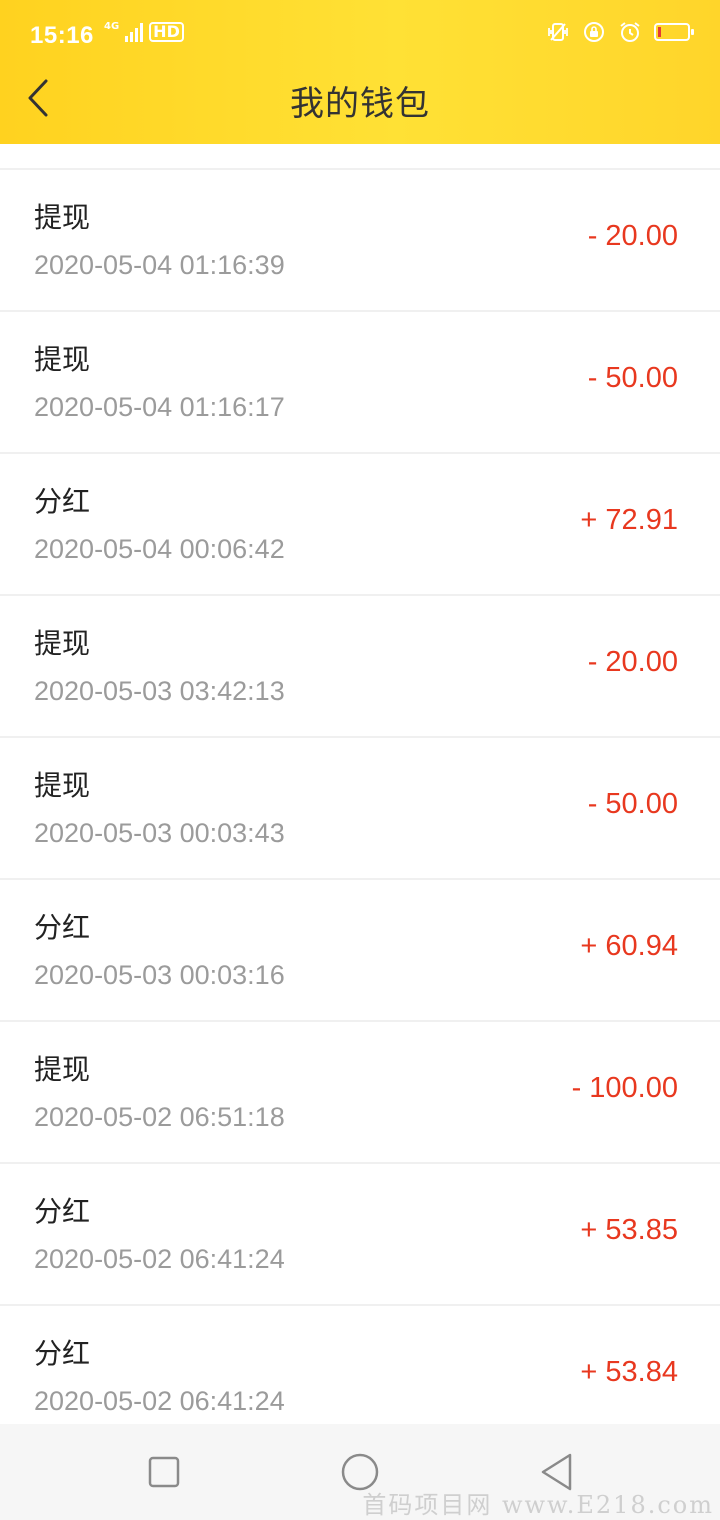 Image resolution: width=720 pixels, height=1520 pixels. I want to click on app-header: 15:16 4G HD 我的钱包, so click(360, 72).